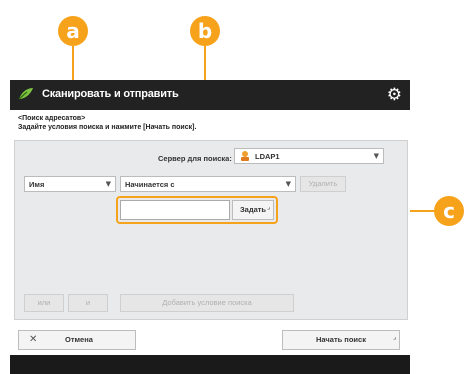 Image resolution: width=470 pixels, height=374 pixels. What do you see at coordinates (210, 95) in the screenshot?
I see `title-bar: Сканировать и отправить ⚙` at bounding box center [210, 95].